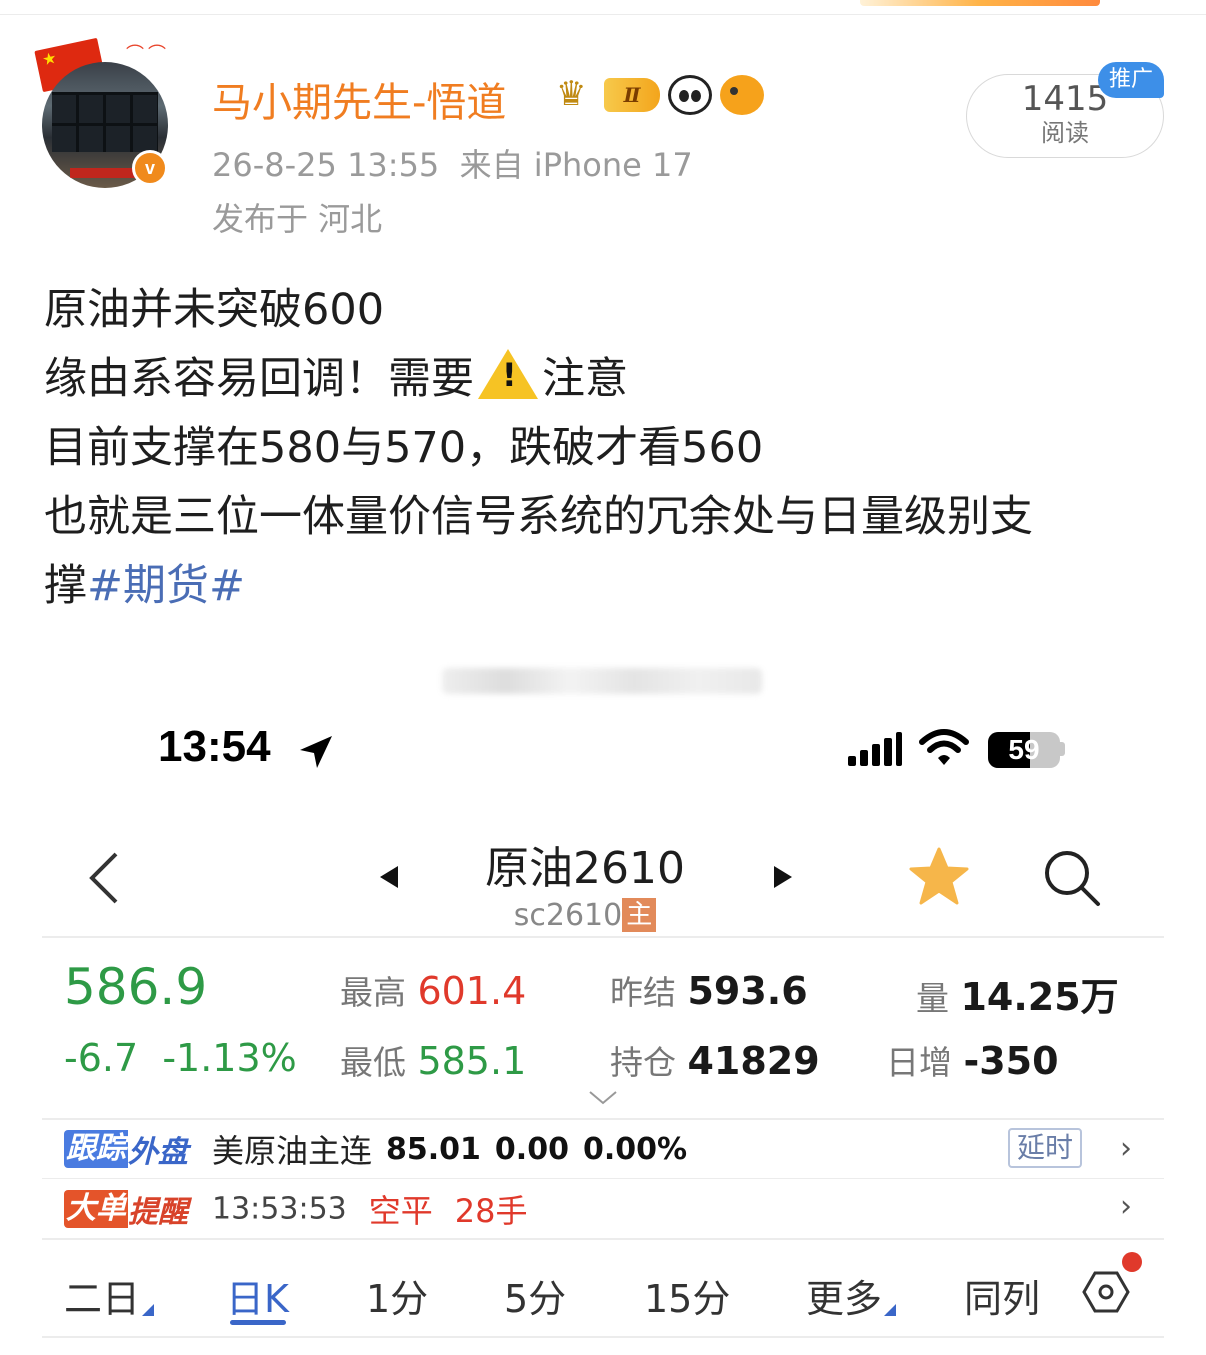 The image size is (1206, 1355). What do you see at coordinates (944, 747) in the screenshot?
I see `wifi-icon` at bounding box center [944, 747].